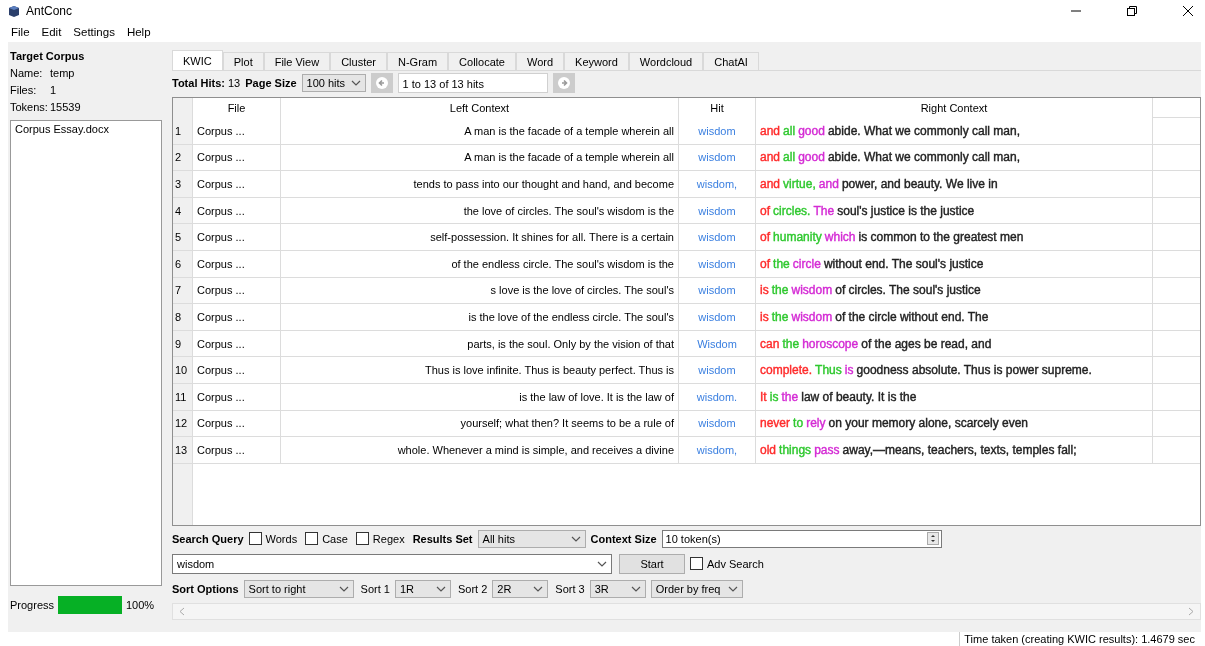 Image resolution: width=1205 pixels, height=646 pixels. What do you see at coordinates (138, 32) in the screenshot?
I see `menu-item: Help` at bounding box center [138, 32].